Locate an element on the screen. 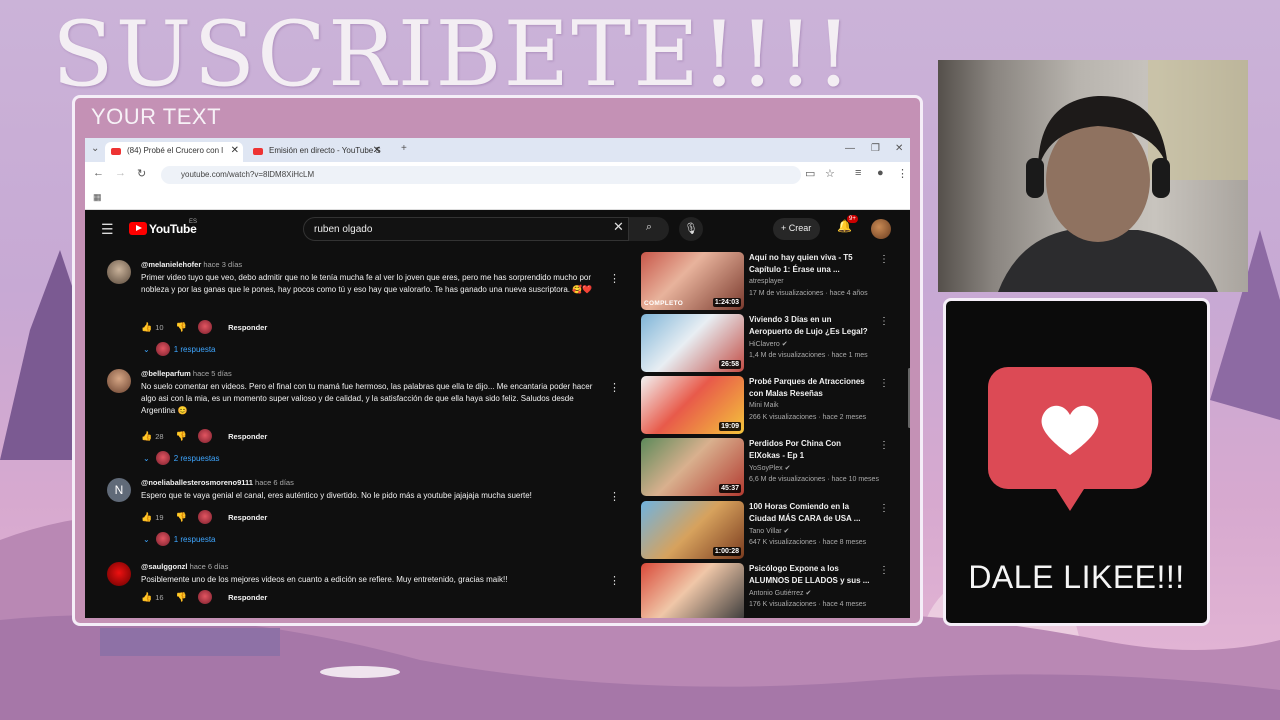 Image resolution: width=1280 pixels, height=720 pixels. subscribe-headline: SUSCRIBETE!!!! is located at coordinates (453, 54).